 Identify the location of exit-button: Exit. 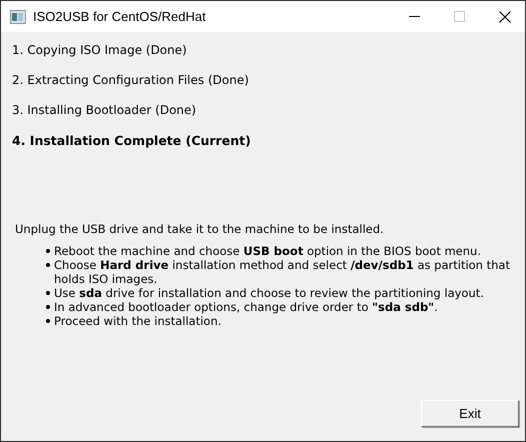
(470, 413).